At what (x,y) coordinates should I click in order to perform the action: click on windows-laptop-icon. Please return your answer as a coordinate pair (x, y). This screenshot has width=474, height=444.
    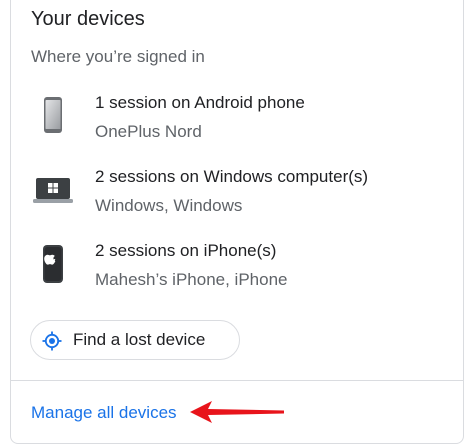
    Looking at the image, I should click on (53, 190).